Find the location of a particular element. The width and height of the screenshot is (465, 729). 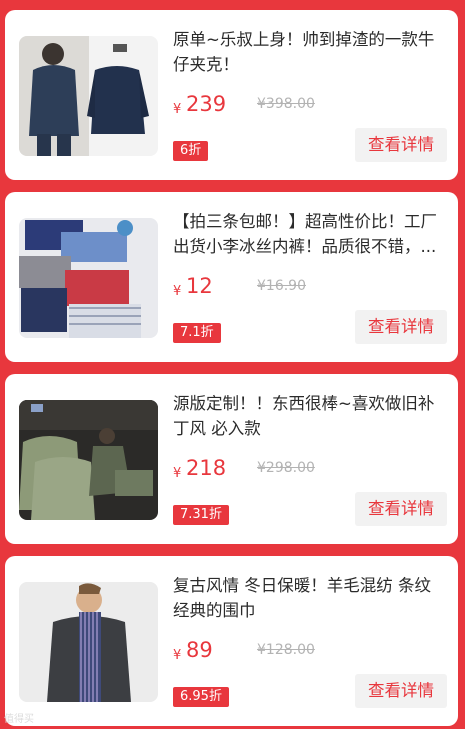

price-row: ¥ 239 ¥398.00 is located at coordinates (273, 107).